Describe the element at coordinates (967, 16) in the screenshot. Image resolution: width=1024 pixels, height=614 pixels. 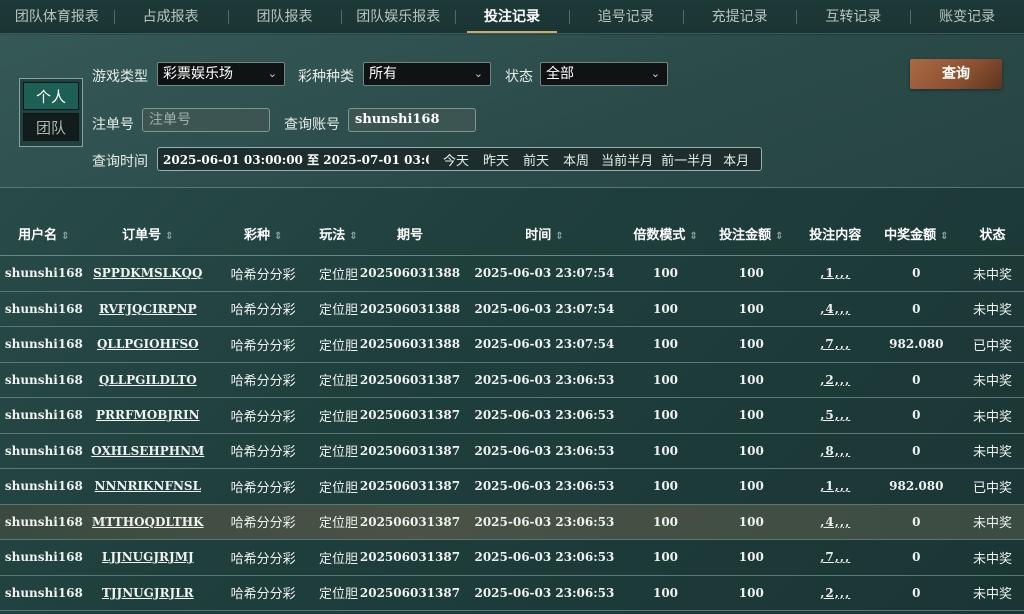
I see `tab-balance-change-records: 账变记录` at that location.